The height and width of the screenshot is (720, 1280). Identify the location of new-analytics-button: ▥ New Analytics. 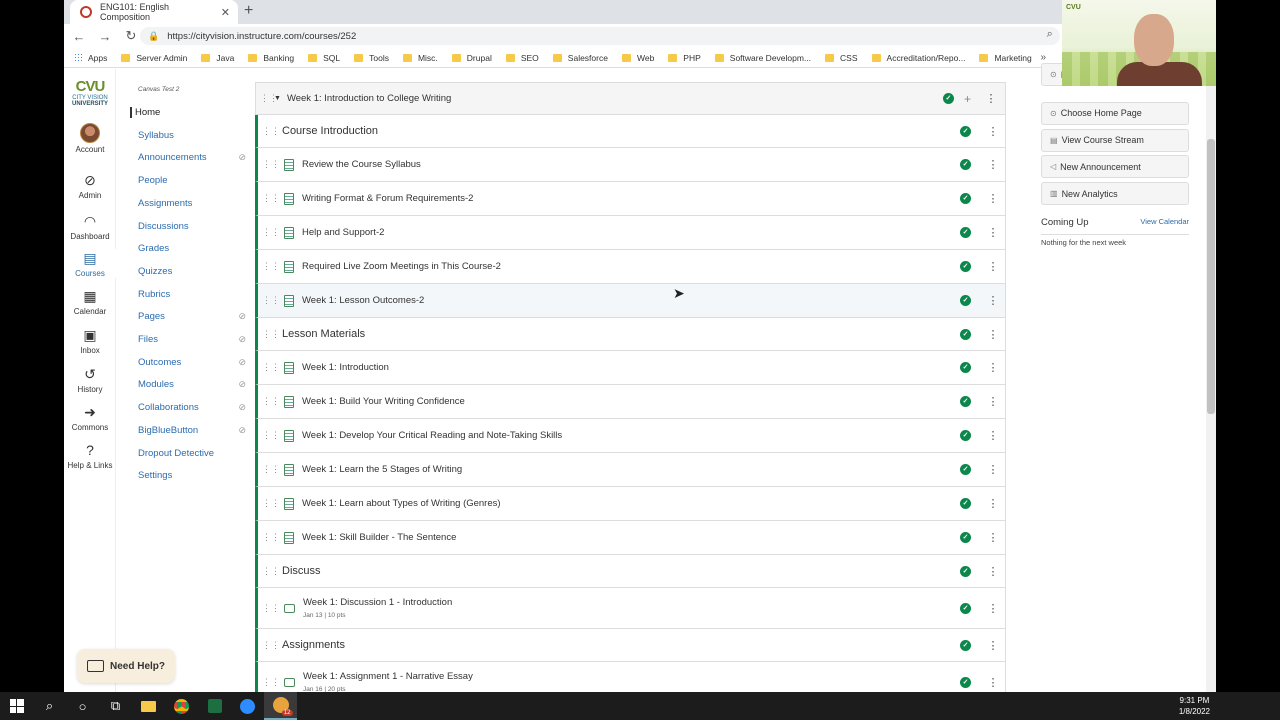
(1115, 194).